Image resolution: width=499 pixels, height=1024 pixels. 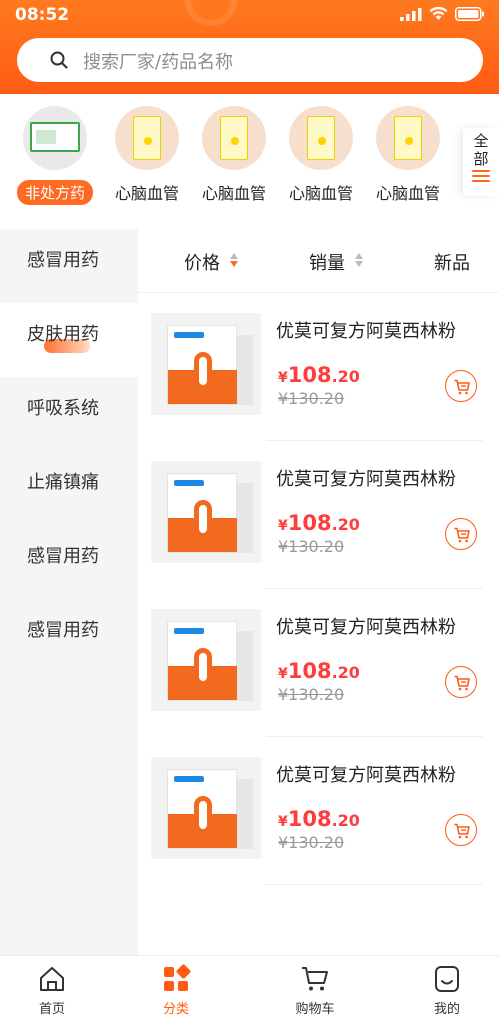 I want to click on nav-tab-label: 分类, so click(x=175, y=1009).